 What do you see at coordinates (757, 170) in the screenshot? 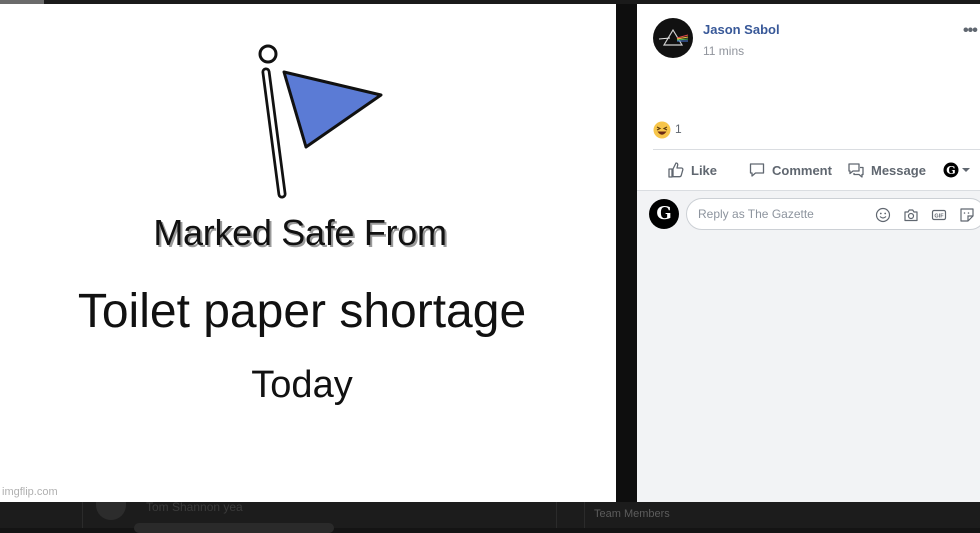
I see `comment-icon` at bounding box center [757, 170].